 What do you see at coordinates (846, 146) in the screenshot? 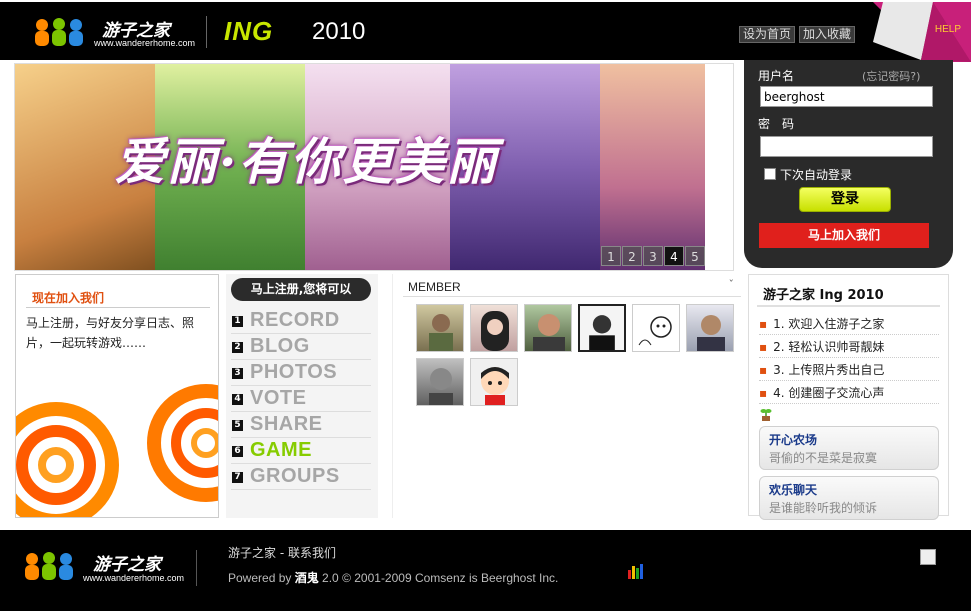
I see `password-input` at bounding box center [846, 146].